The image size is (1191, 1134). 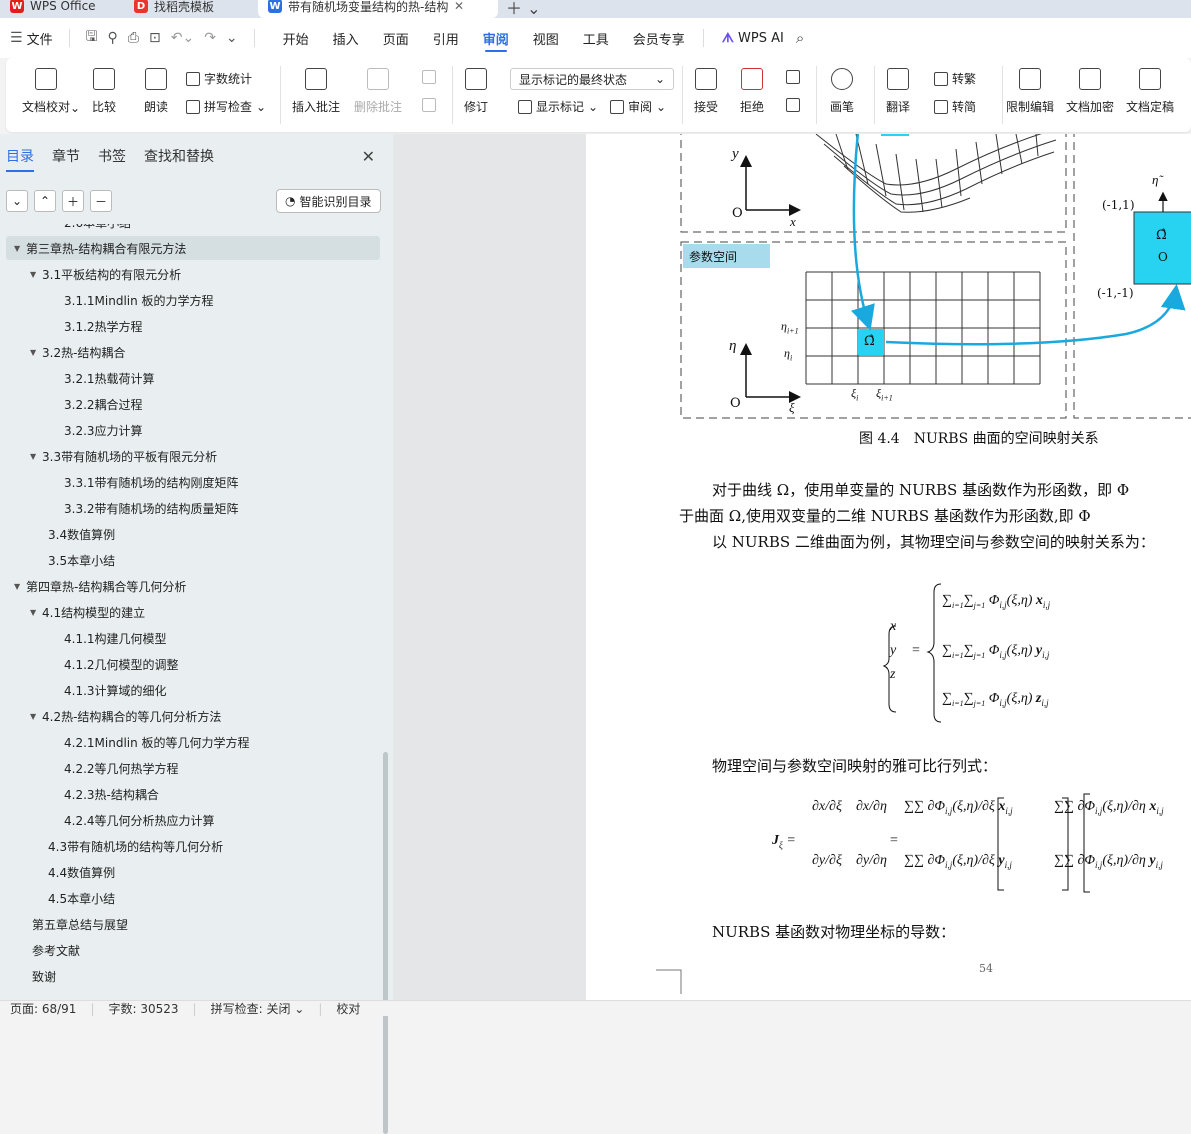 What do you see at coordinates (112, 156) in the screenshot?
I see `tab-bookmarks: 书签` at bounding box center [112, 156].